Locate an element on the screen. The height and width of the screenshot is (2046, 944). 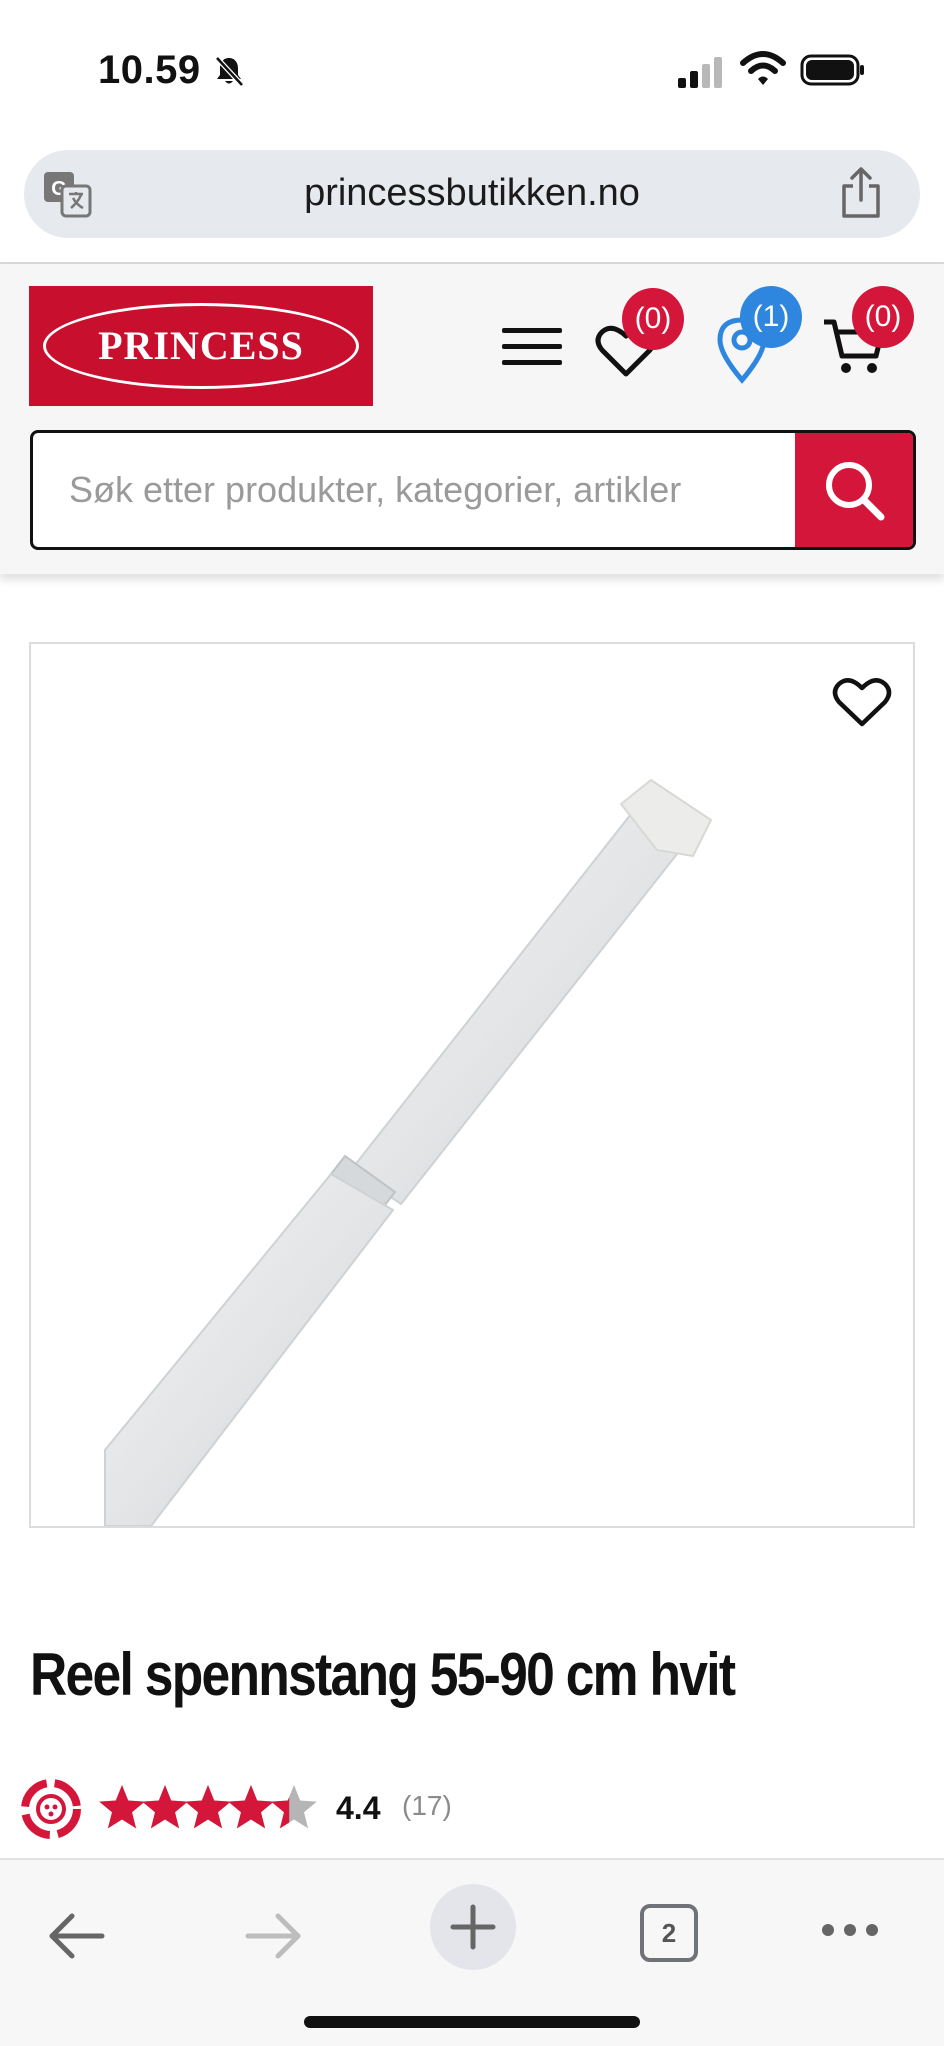
bell-muted-icon is located at coordinates (229, 71).